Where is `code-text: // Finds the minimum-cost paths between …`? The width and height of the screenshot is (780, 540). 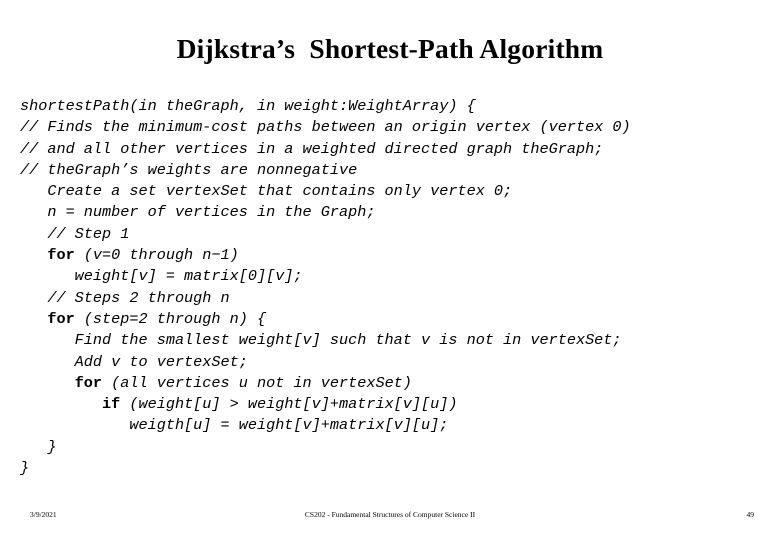
code-text: // Finds the minimum-cost paths between … is located at coordinates (325, 127).